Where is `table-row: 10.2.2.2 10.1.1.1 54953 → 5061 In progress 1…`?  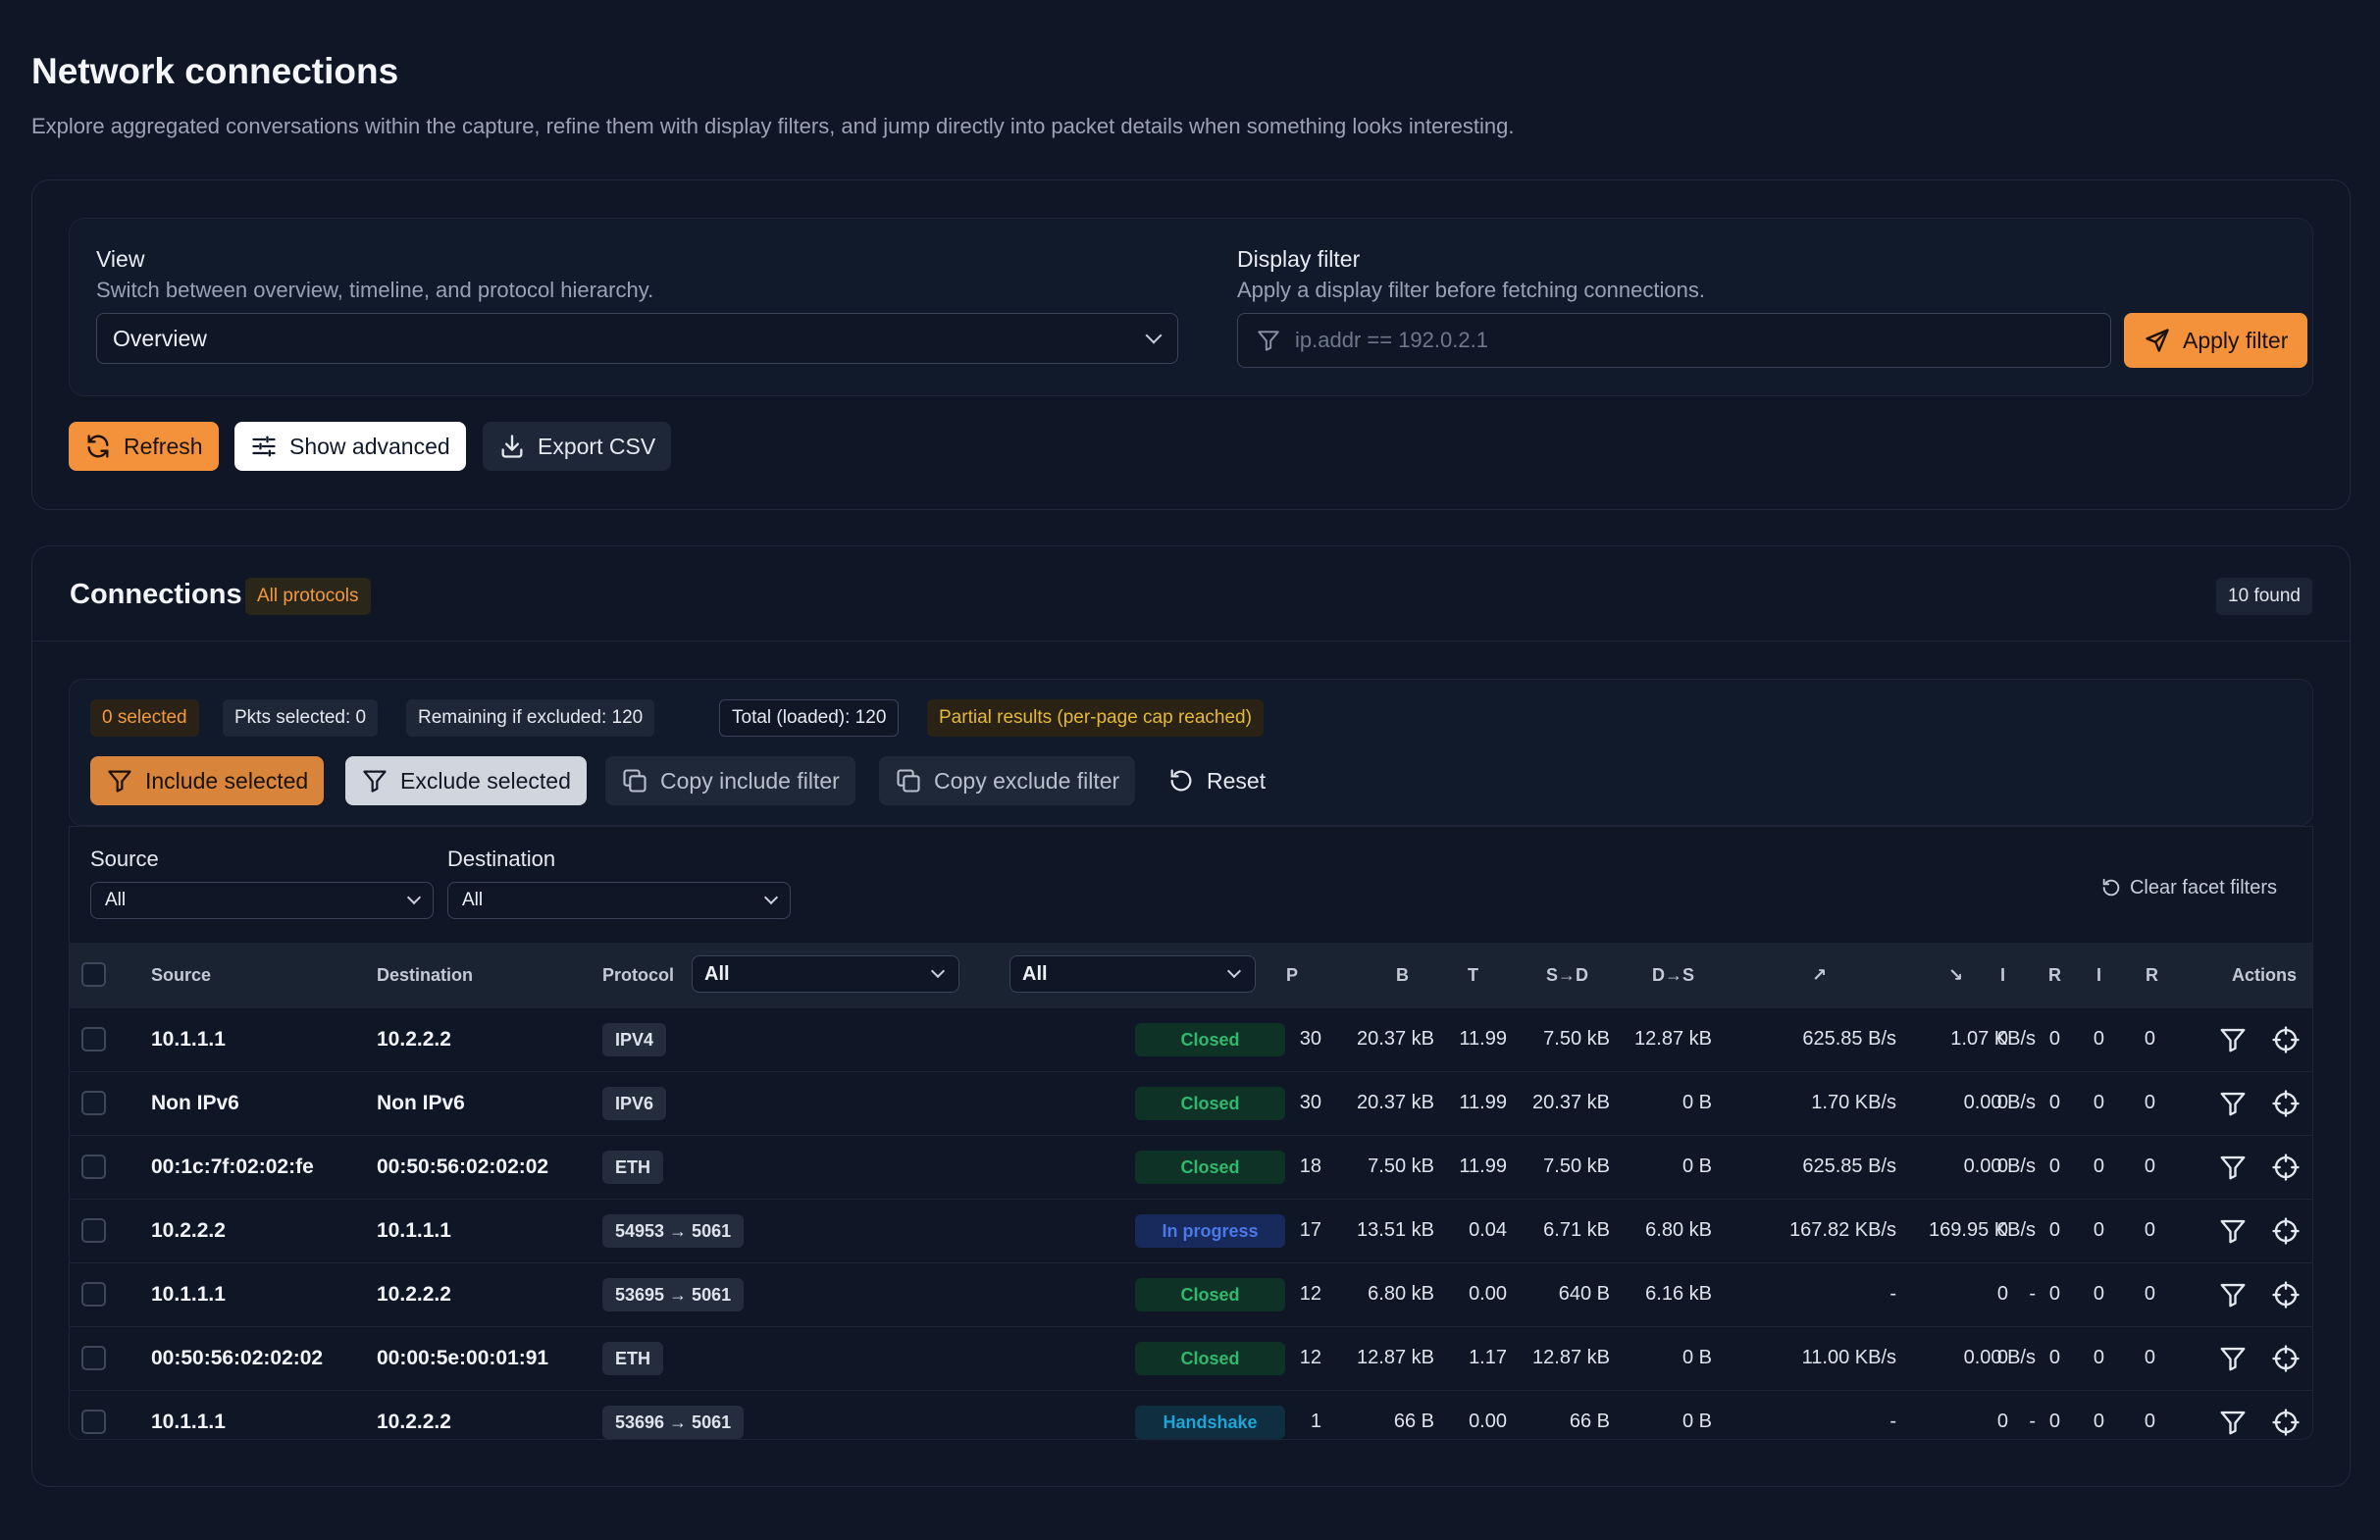
table-row: 10.2.2.2 10.1.1.1 54953 → 5061 In progress 1… is located at coordinates (1191, 1230).